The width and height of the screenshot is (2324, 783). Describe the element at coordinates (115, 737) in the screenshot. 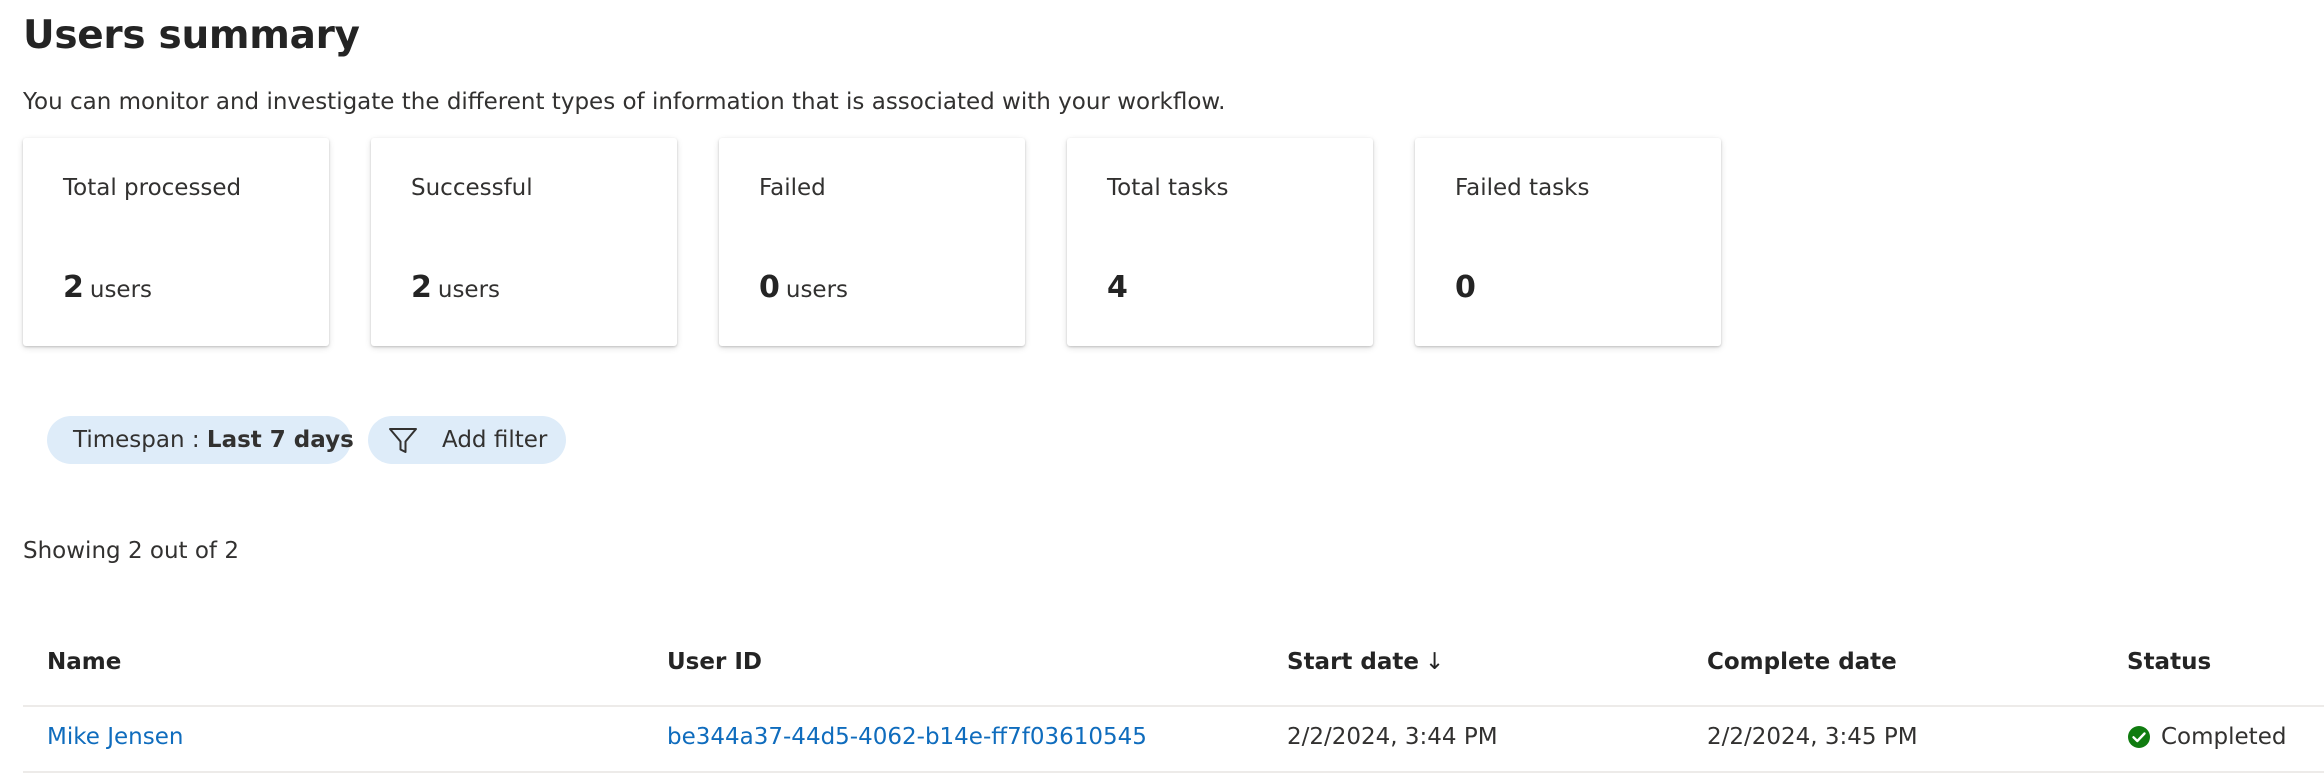

I see `user-name-link: Mike Jensen` at that location.